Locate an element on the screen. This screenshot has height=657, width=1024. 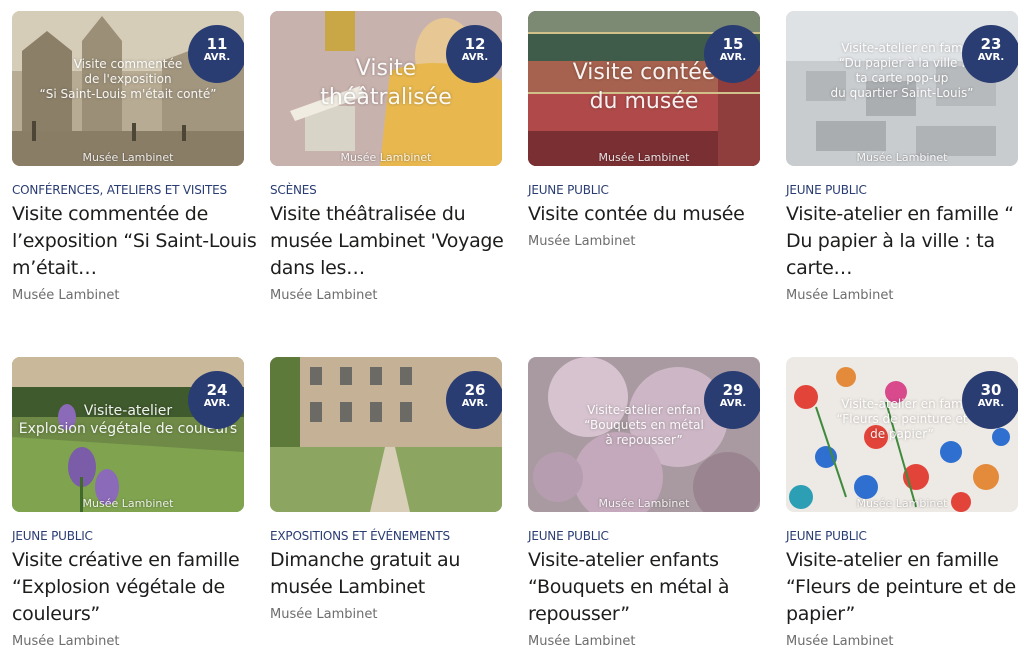
event-title: Dimanche gratuit au musée Lambinet is located at coordinates (392, 574).